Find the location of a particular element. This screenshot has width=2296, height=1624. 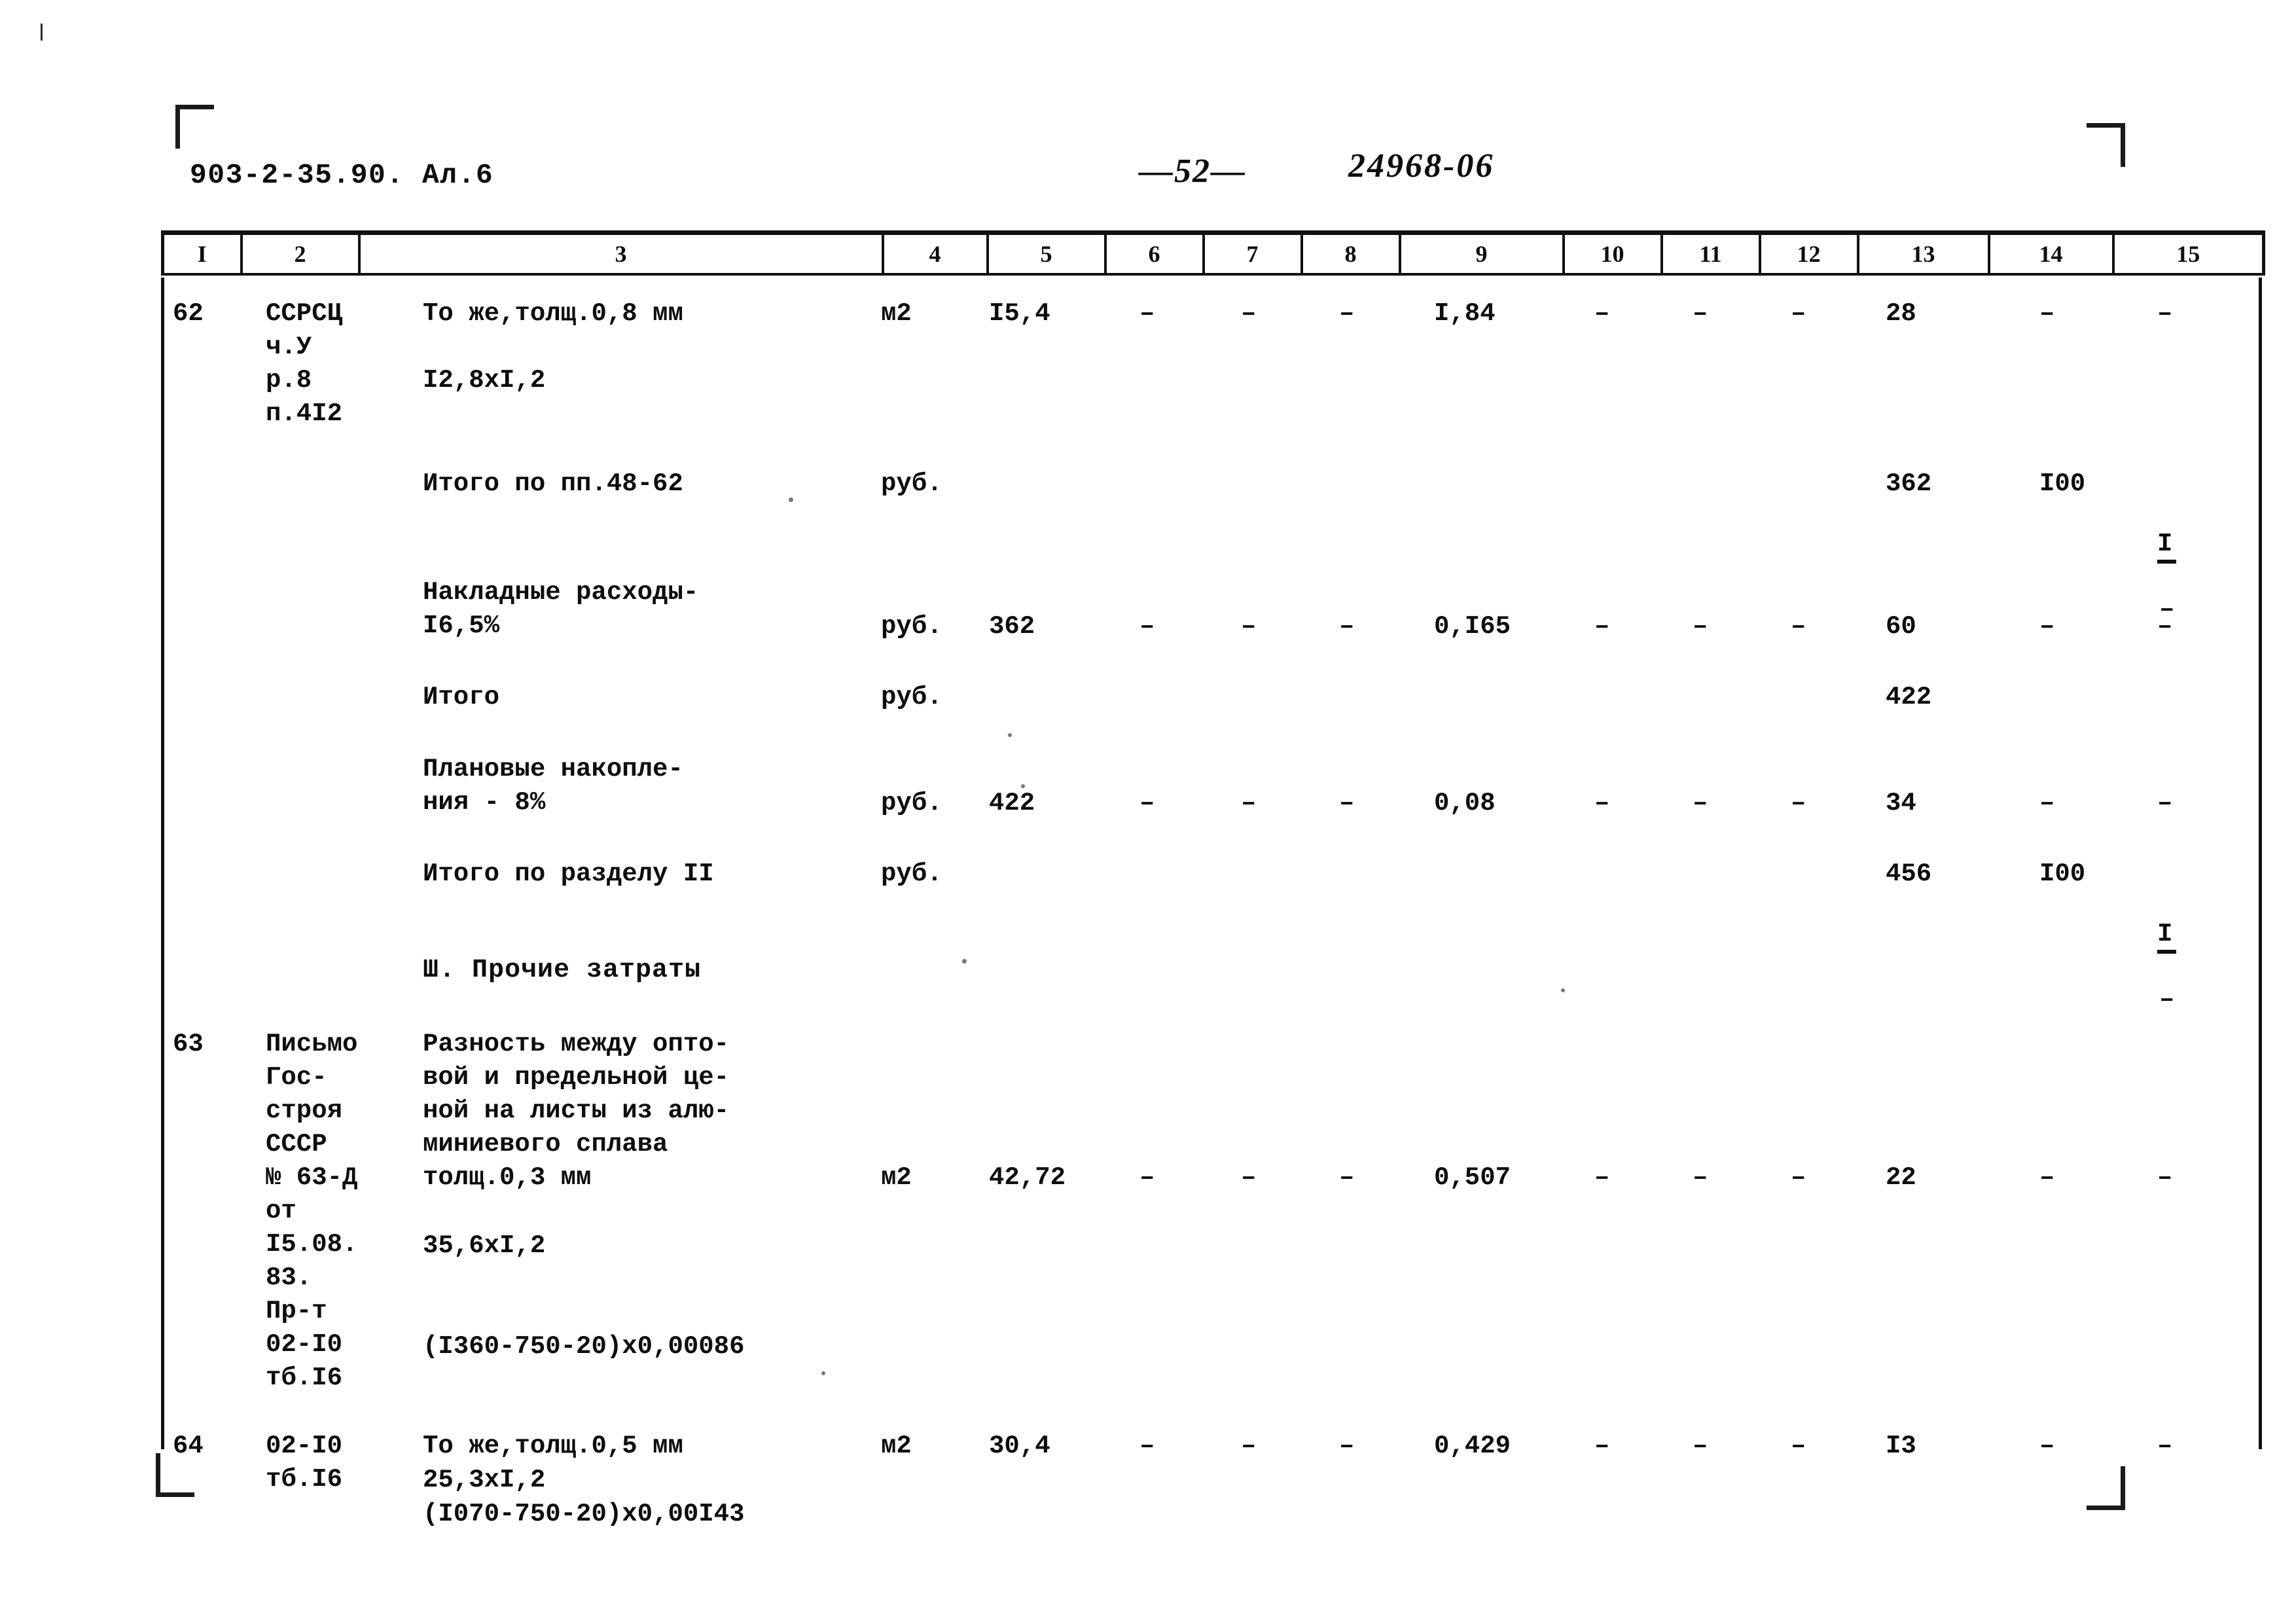

row-description: Плановые накопле- ния - 8% is located at coordinates (553, 786).